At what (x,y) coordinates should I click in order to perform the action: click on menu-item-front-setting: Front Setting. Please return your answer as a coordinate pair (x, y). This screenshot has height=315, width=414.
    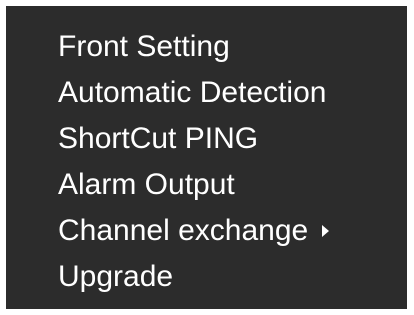
    Looking at the image, I should click on (232, 47).